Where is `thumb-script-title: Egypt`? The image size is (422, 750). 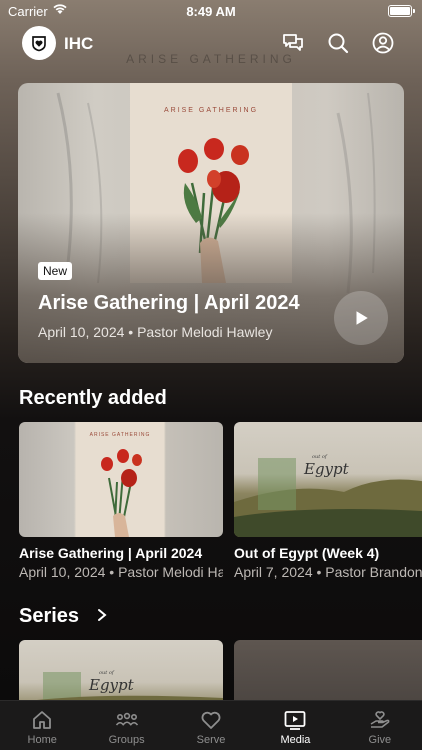 thumb-script-title: Egypt is located at coordinates (326, 469).